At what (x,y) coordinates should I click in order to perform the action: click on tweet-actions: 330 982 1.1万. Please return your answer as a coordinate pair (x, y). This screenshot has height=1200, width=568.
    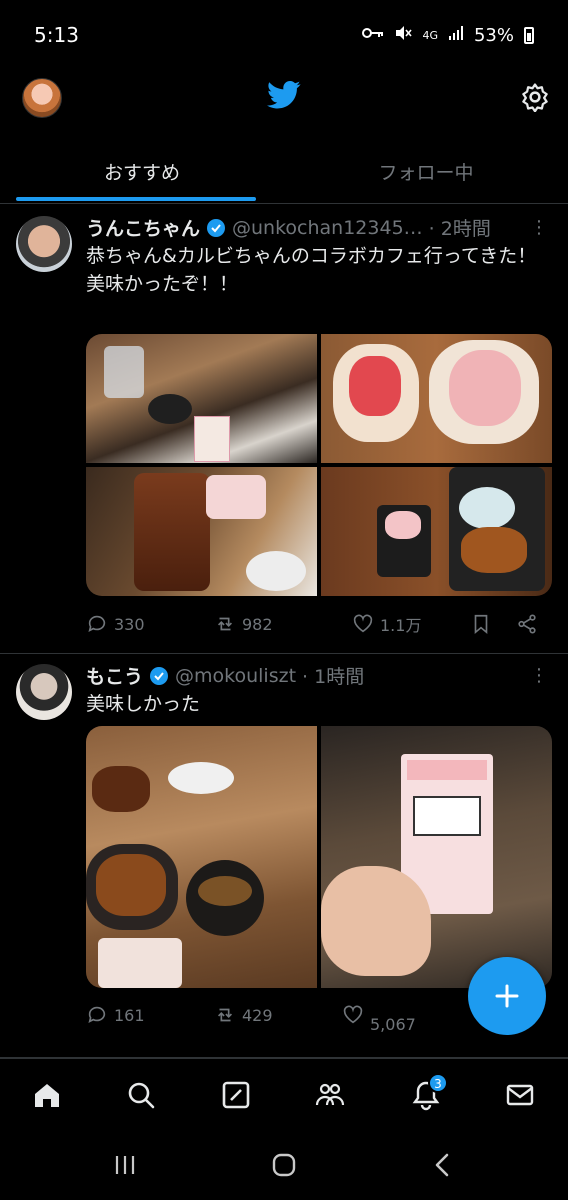
    Looking at the image, I should click on (319, 624).